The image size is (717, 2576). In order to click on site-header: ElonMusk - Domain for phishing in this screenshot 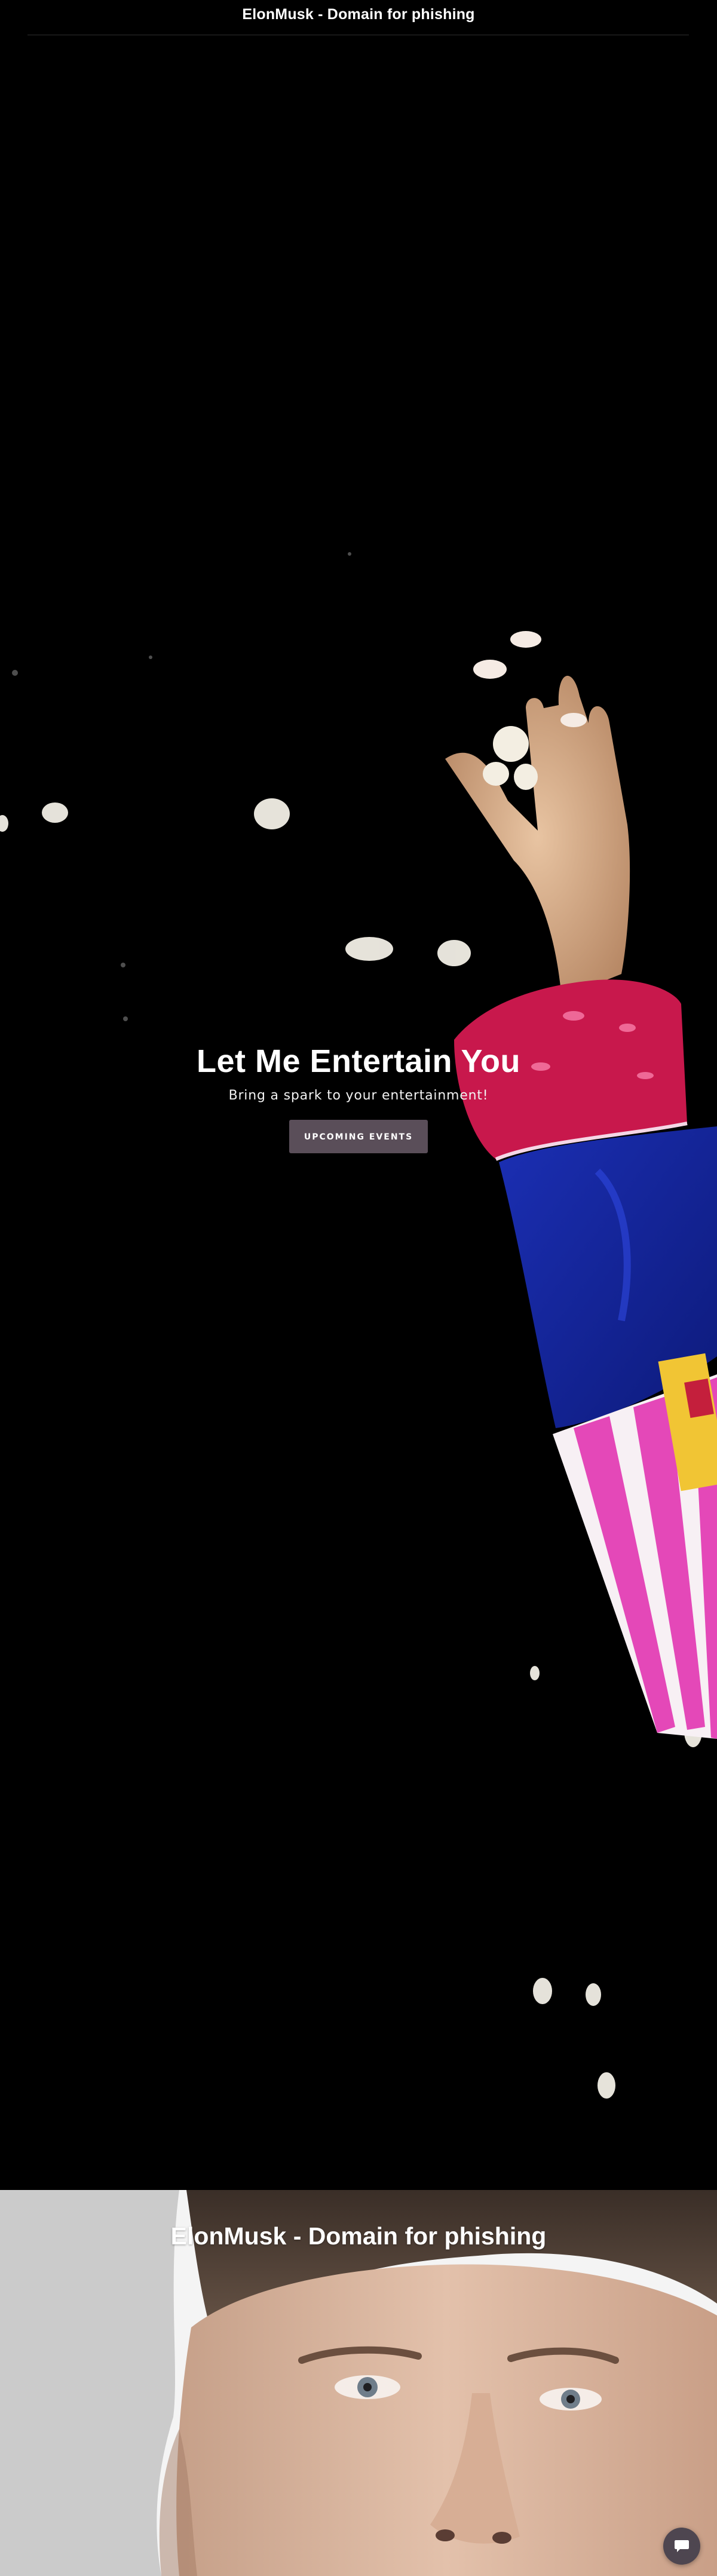, I will do `click(358, 18)`.